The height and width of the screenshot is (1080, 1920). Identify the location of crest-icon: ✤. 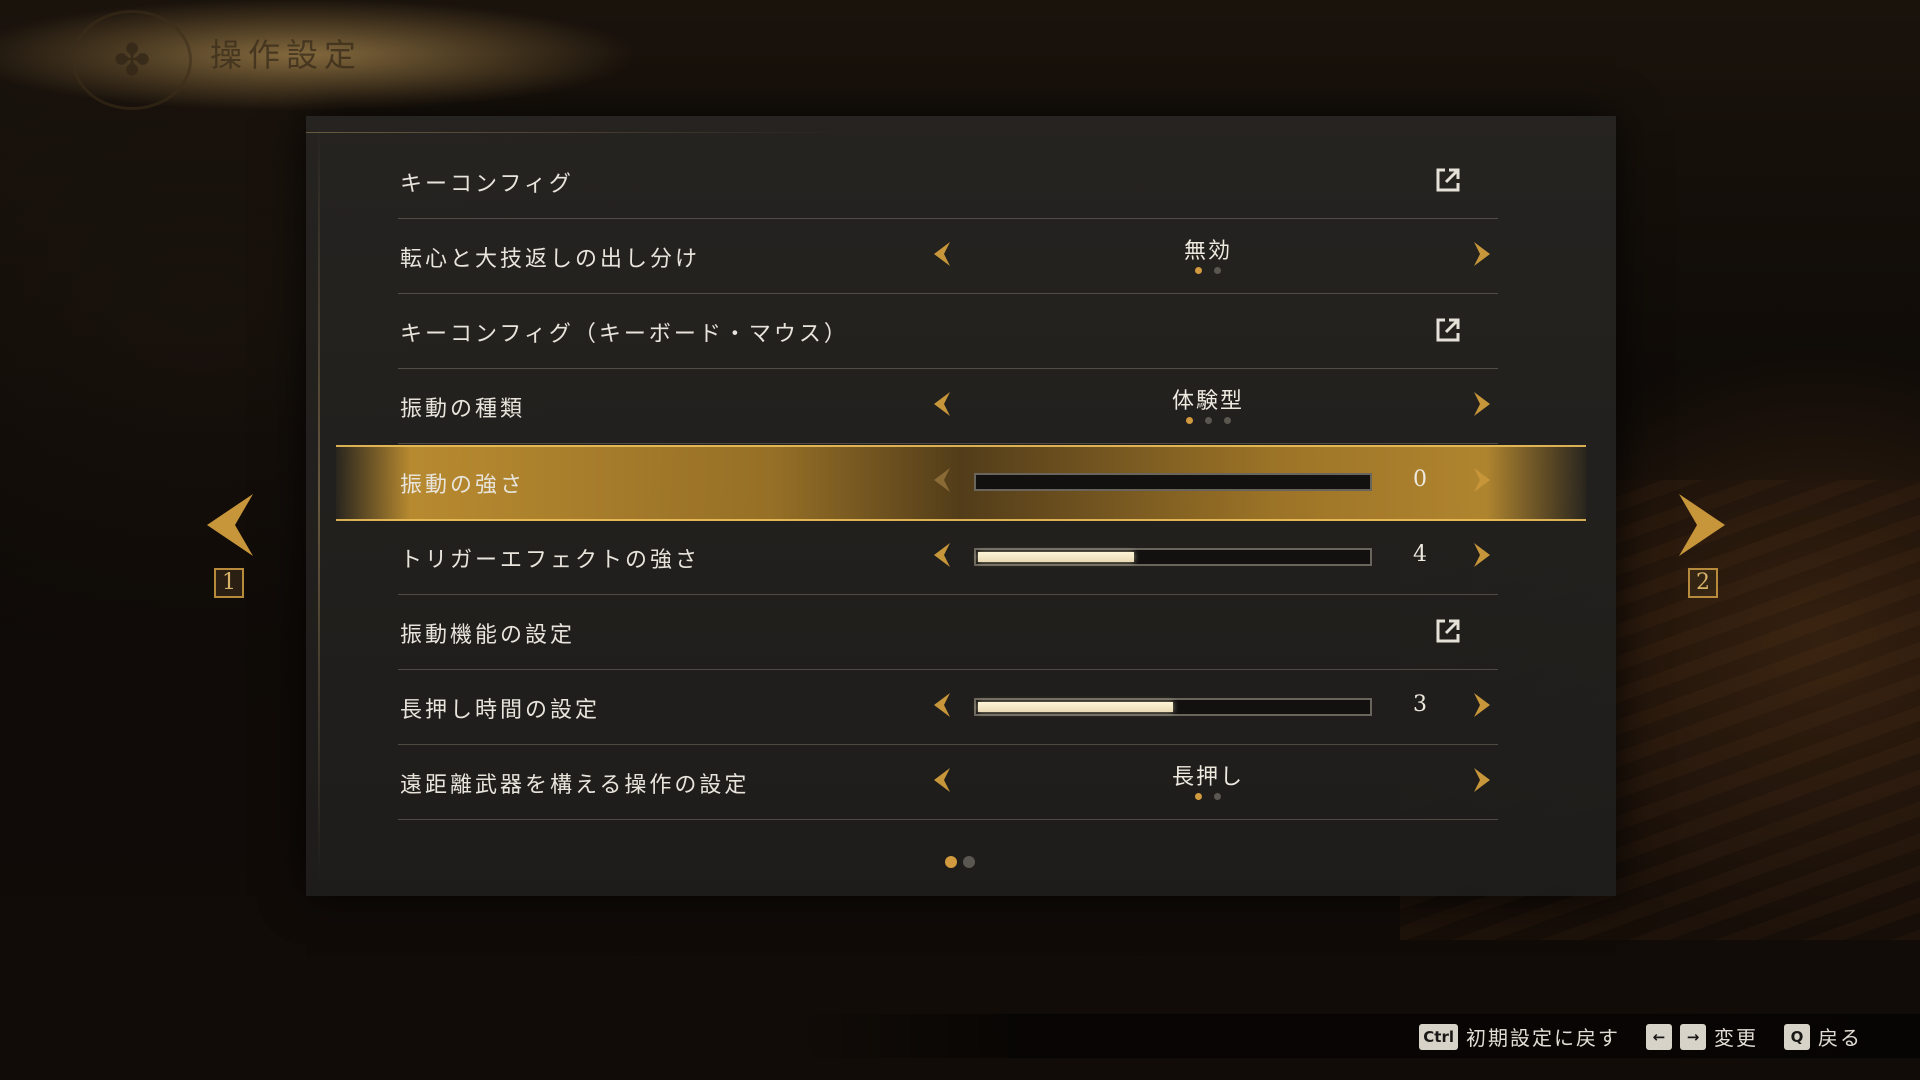
(132, 60).